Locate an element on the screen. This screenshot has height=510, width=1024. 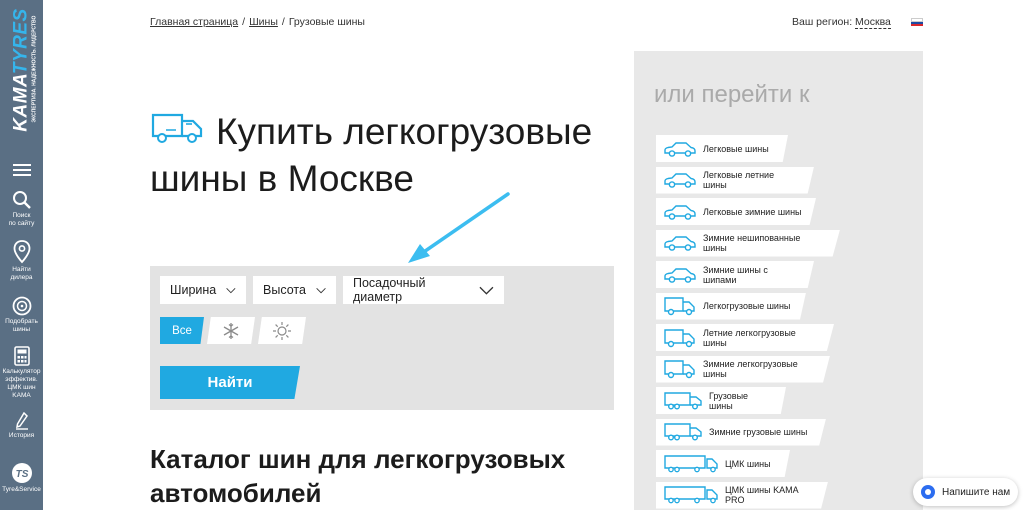
sidebar-item-label: Поиск по сайту is located at coordinates (21, 219).